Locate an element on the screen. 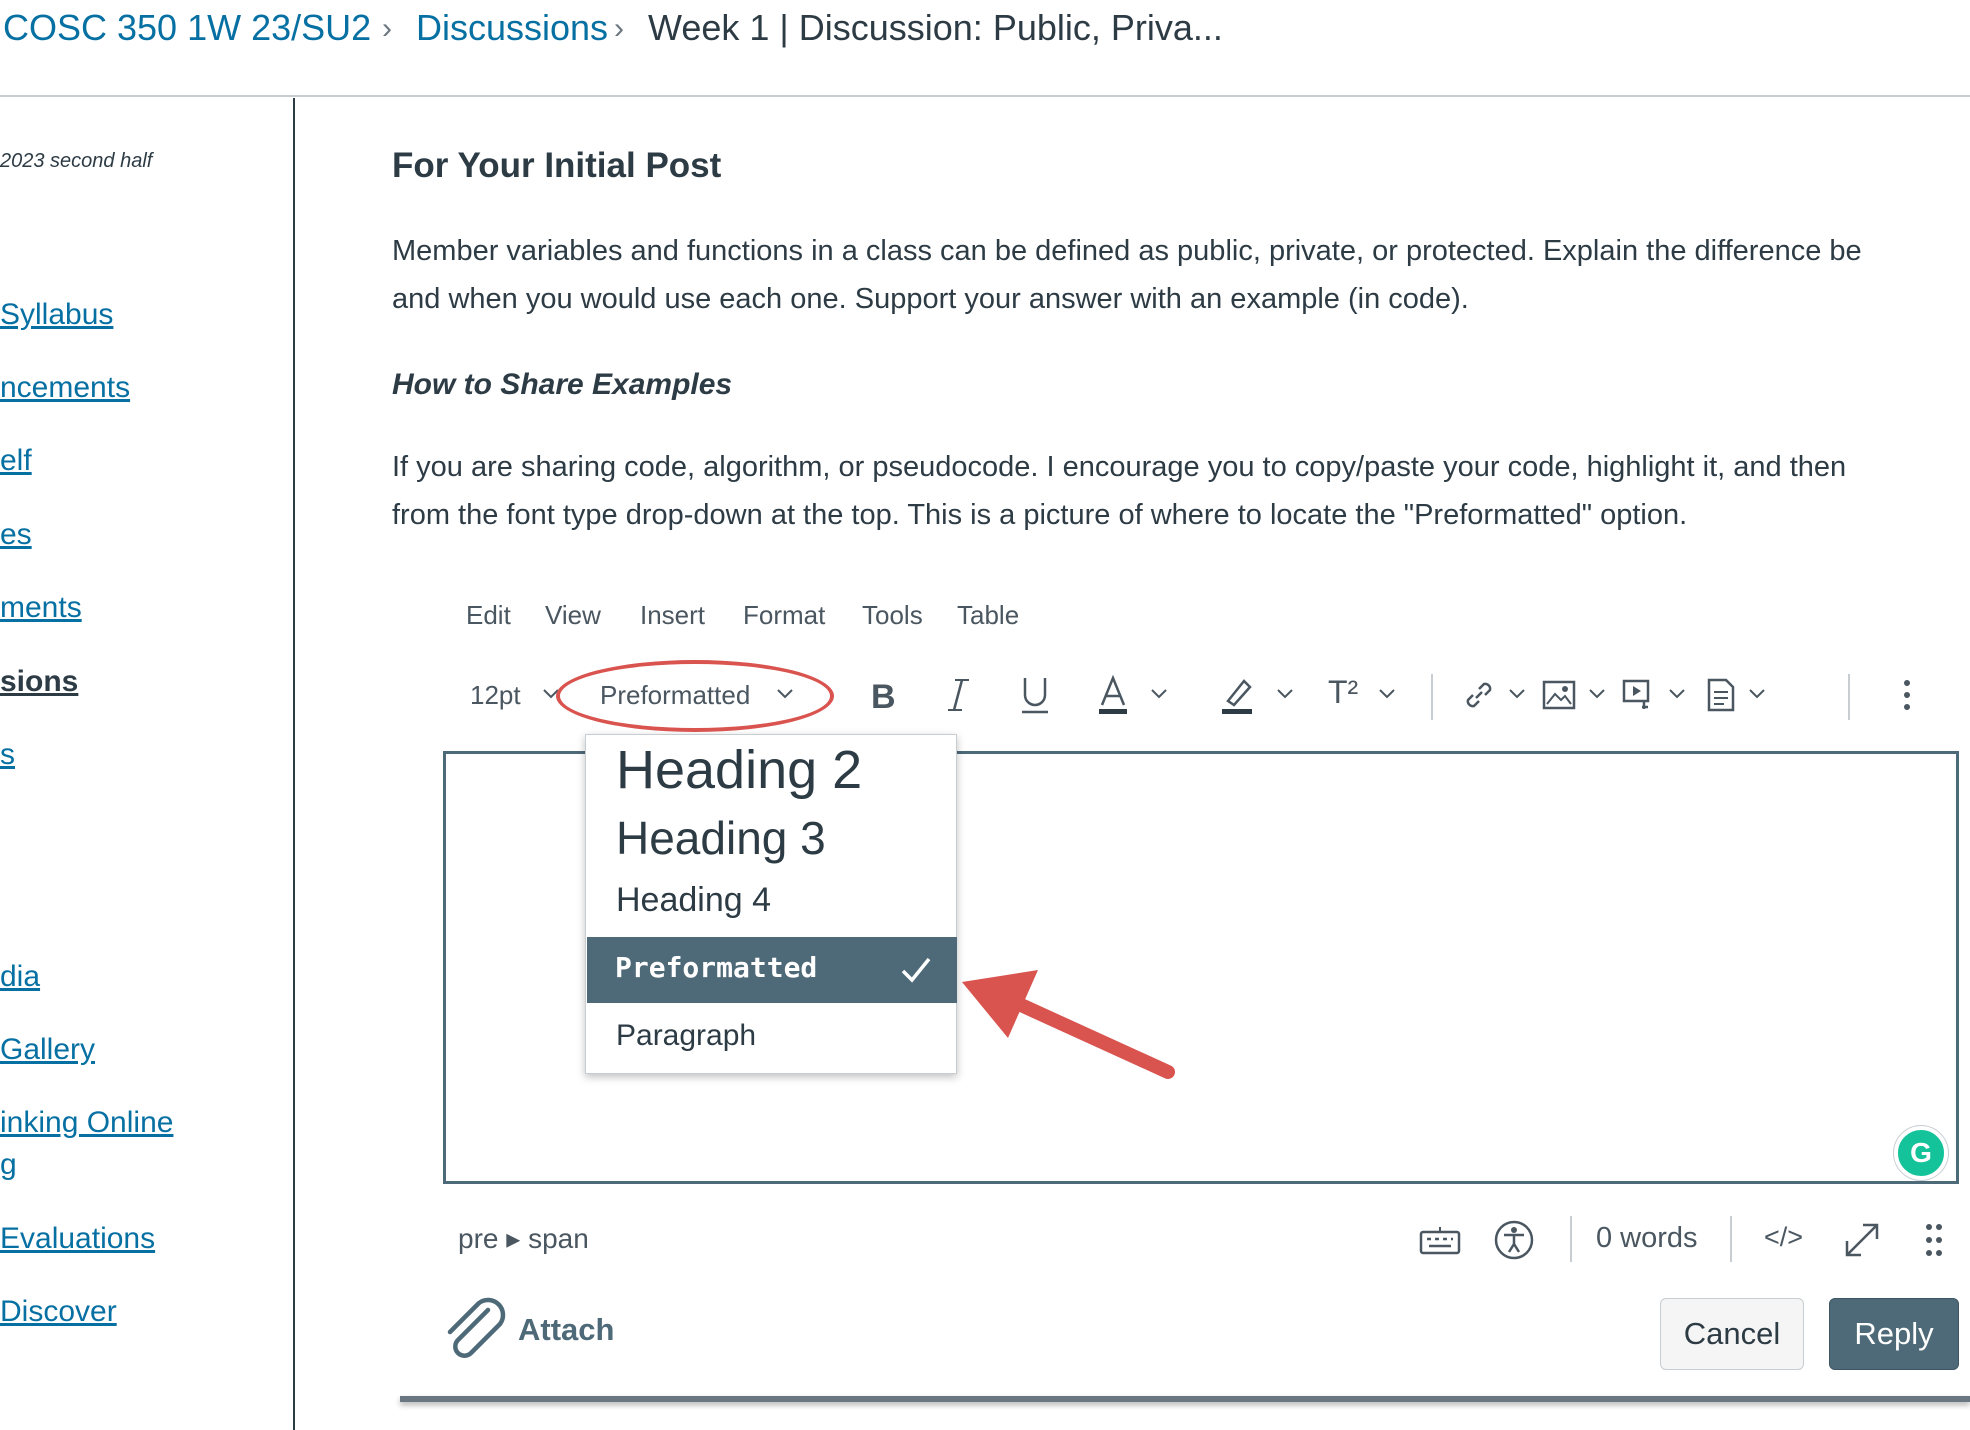  sidebar-item-evaluations: Evaluations is located at coordinates (77, 1239).